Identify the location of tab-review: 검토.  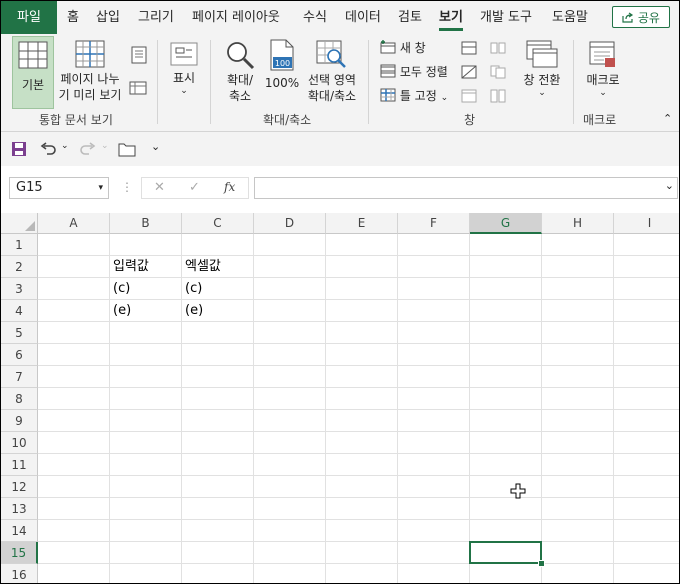
(410, 17).